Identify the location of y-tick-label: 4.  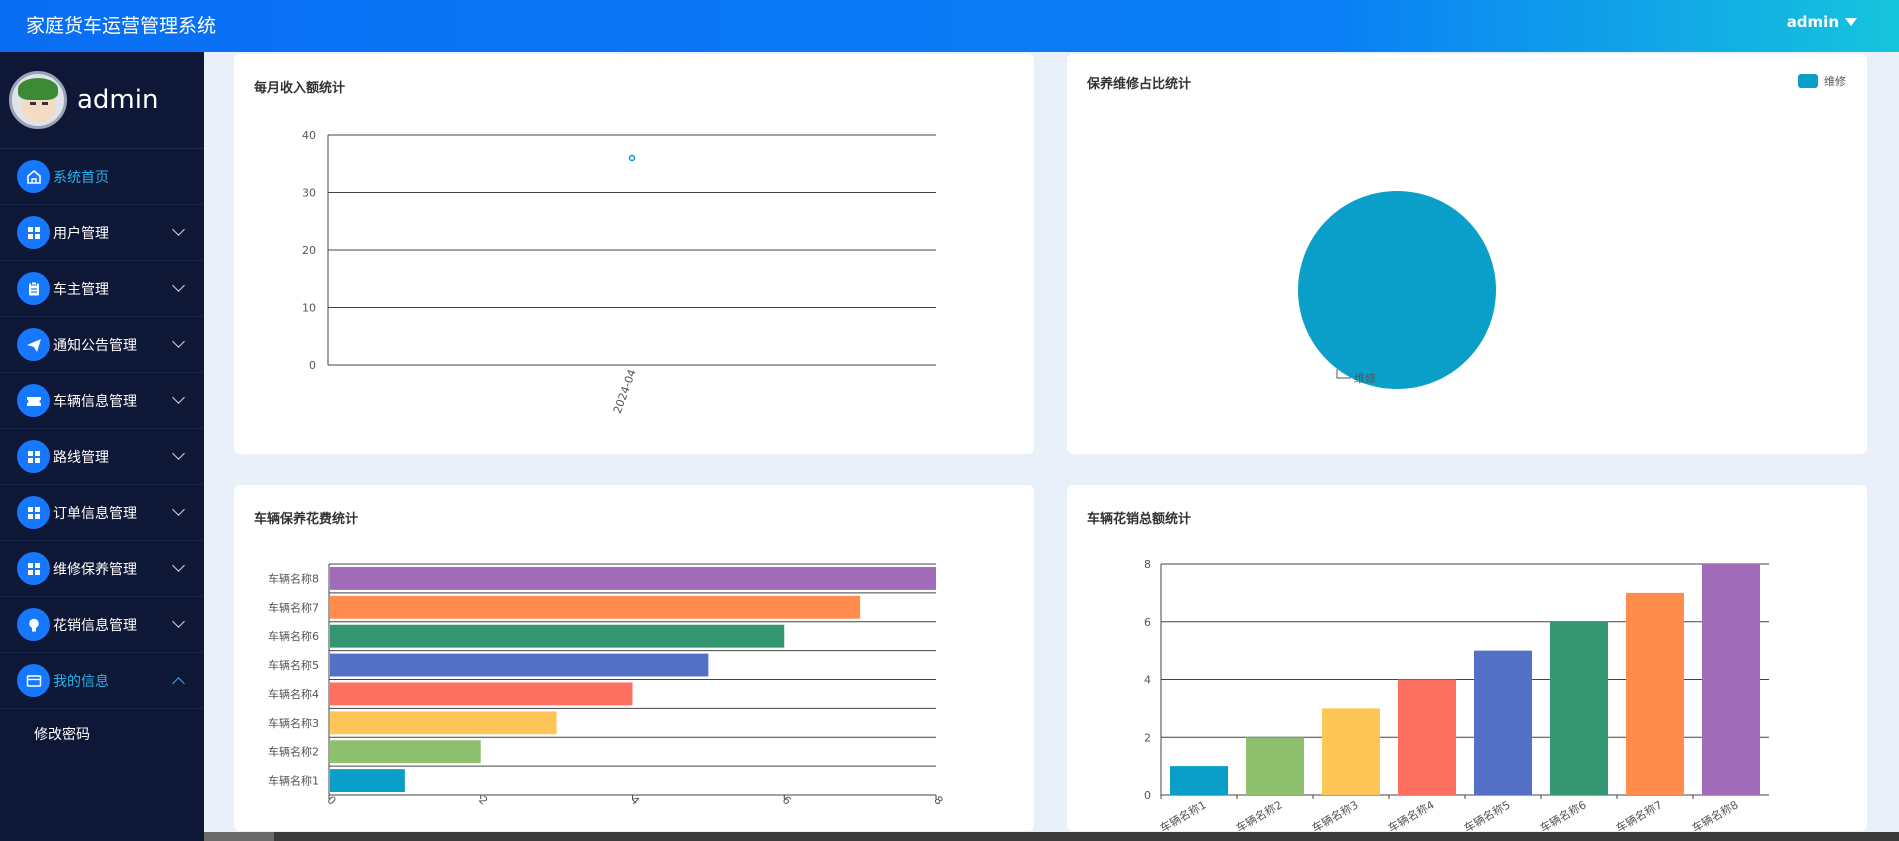
(1147, 680).